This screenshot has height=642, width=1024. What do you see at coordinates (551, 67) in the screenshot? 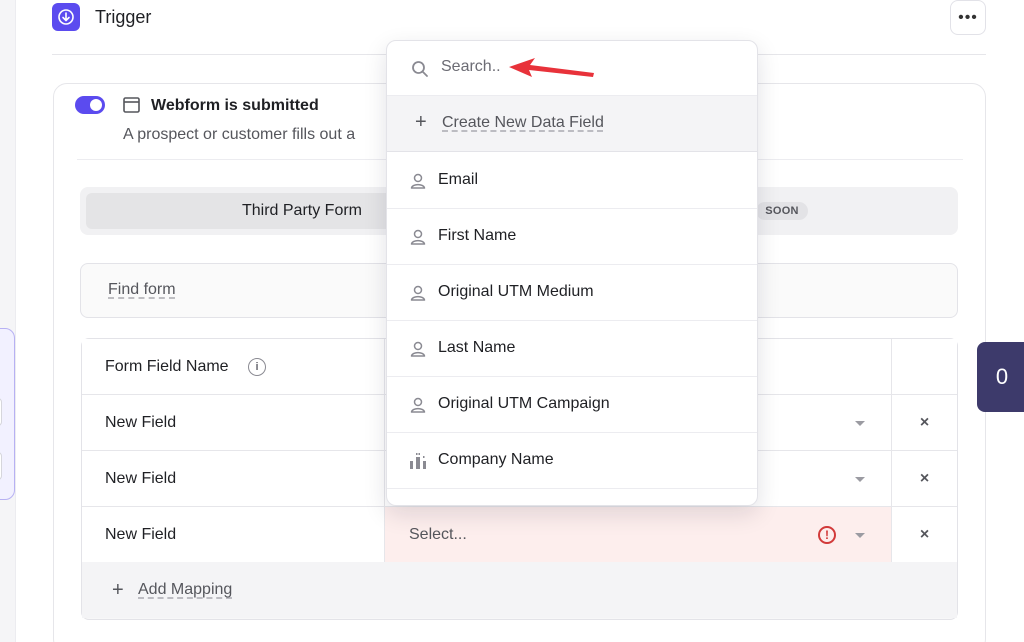
I see `annotation-arrow-icon` at bounding box center [551, 67].